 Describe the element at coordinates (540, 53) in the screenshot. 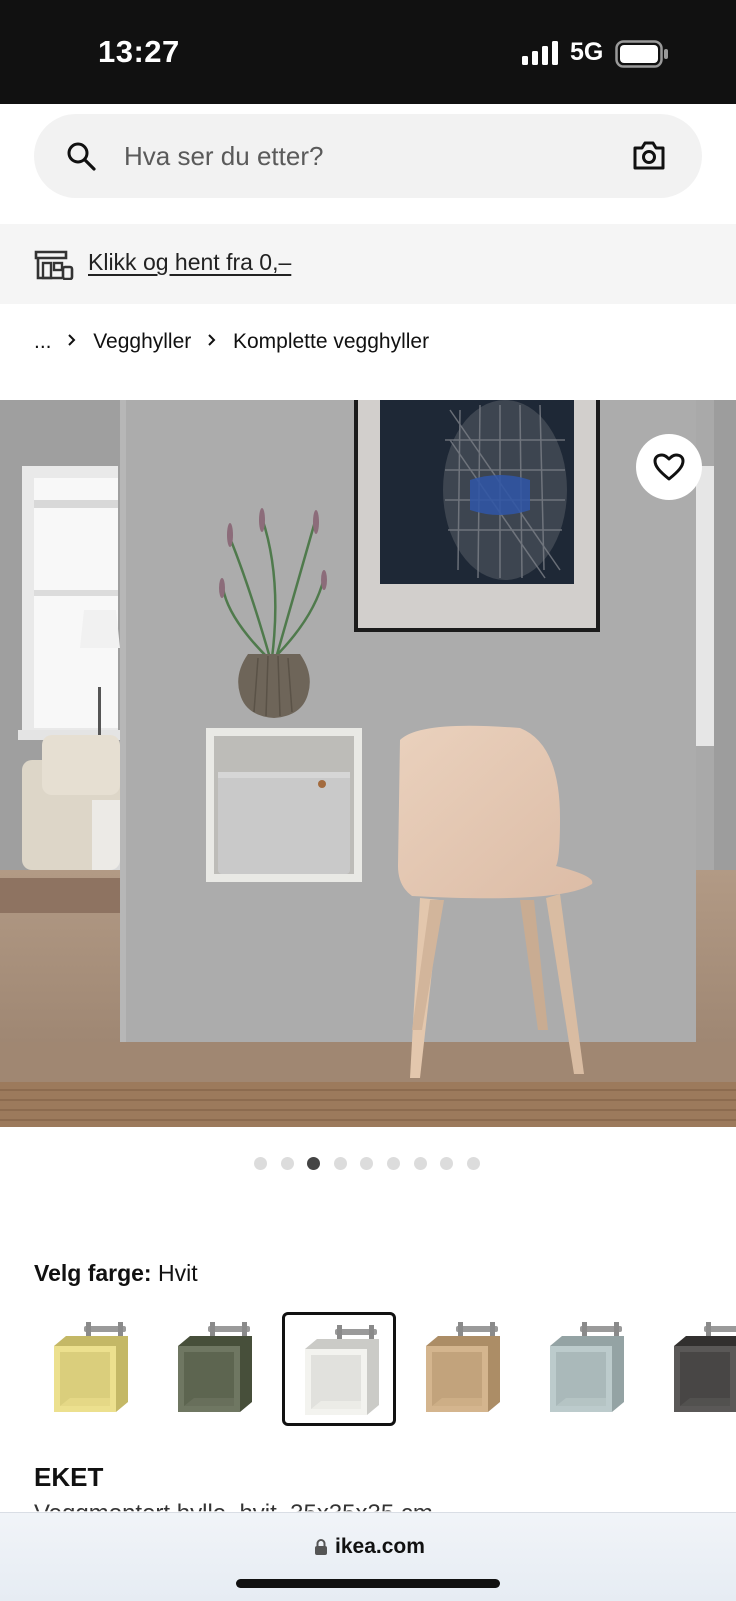

I see `signal-icon` at that location.